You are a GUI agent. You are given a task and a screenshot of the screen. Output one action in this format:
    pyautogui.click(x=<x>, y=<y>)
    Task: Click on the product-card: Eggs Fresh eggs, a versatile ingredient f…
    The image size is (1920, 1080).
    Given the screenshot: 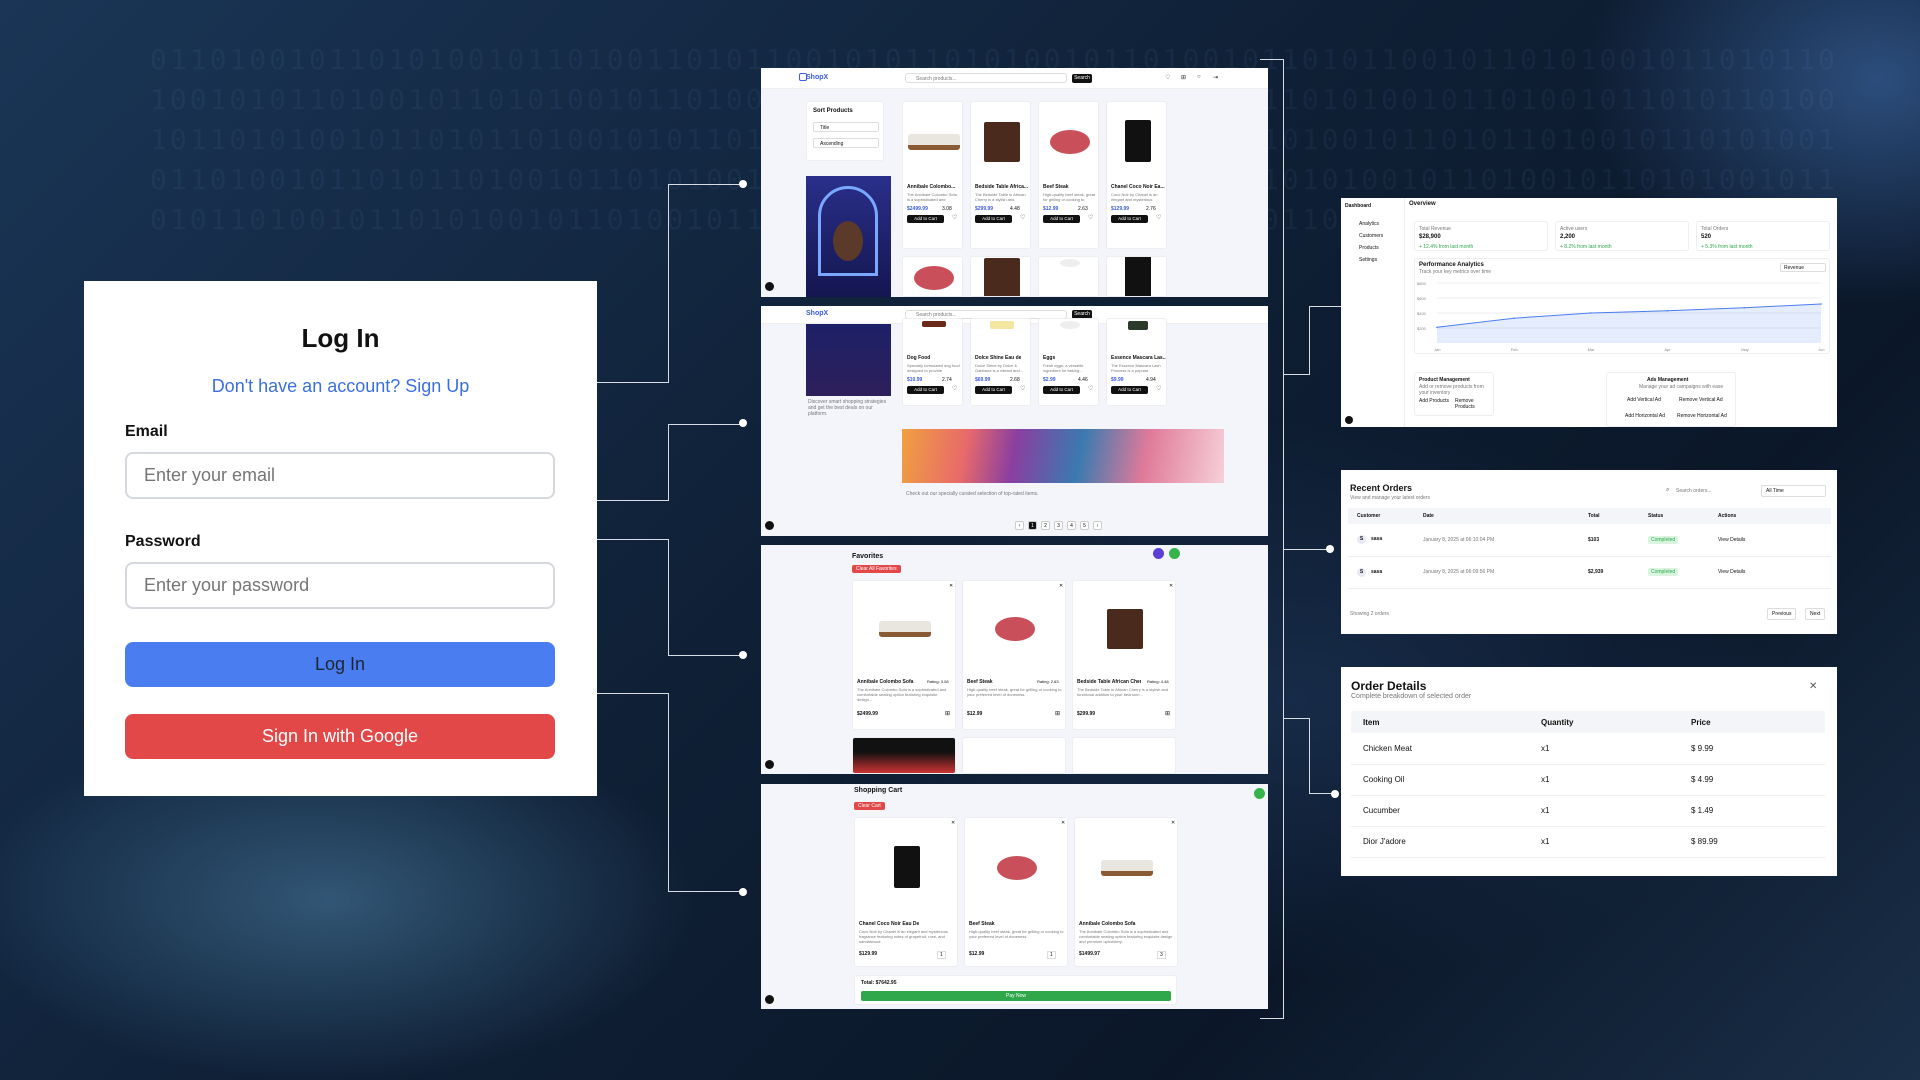 What is the action you would take?
    pyautogui.click(x=1068, y=362)
    